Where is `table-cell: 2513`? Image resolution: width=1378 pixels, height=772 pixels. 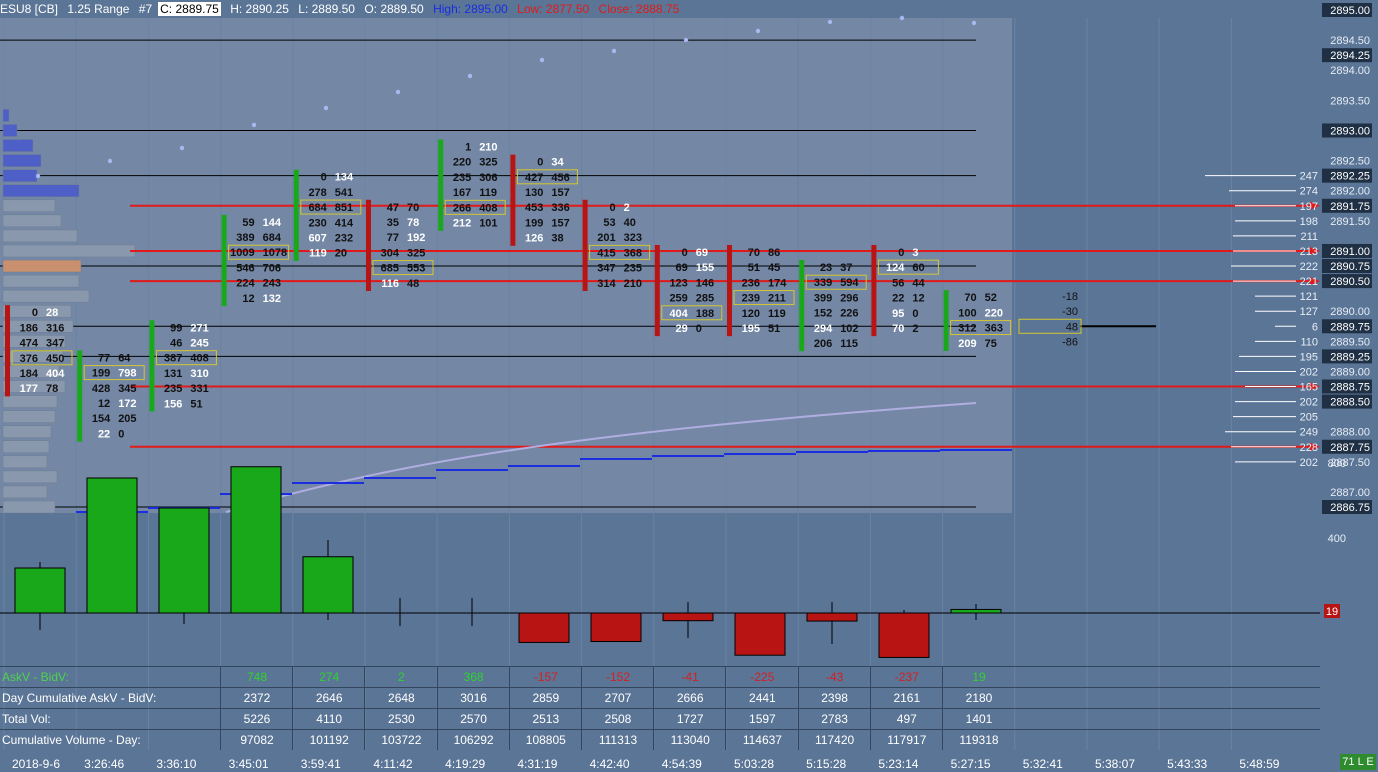 table-cell: 2513 is located at coordinates (545, 719).